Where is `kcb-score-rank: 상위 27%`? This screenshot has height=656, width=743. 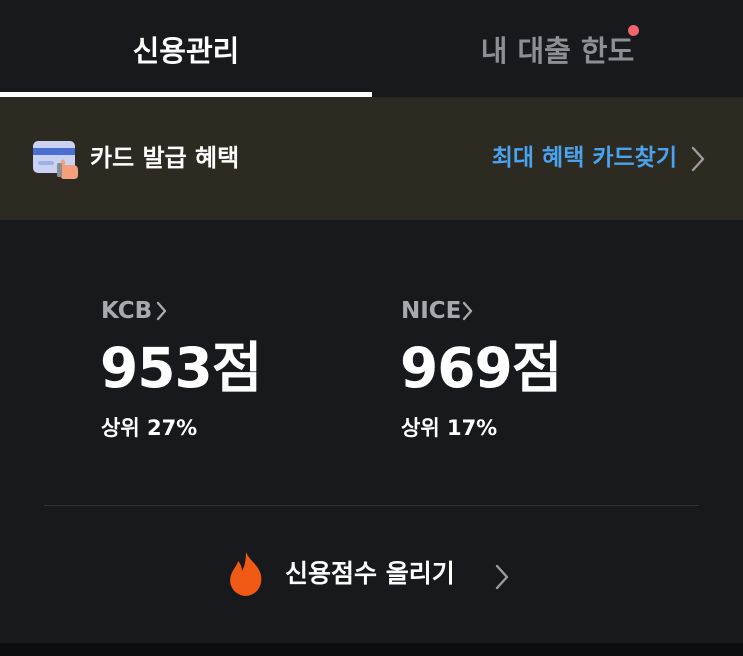 kcb-score-rank: 상위 27% is located at coordinates (149, 428).